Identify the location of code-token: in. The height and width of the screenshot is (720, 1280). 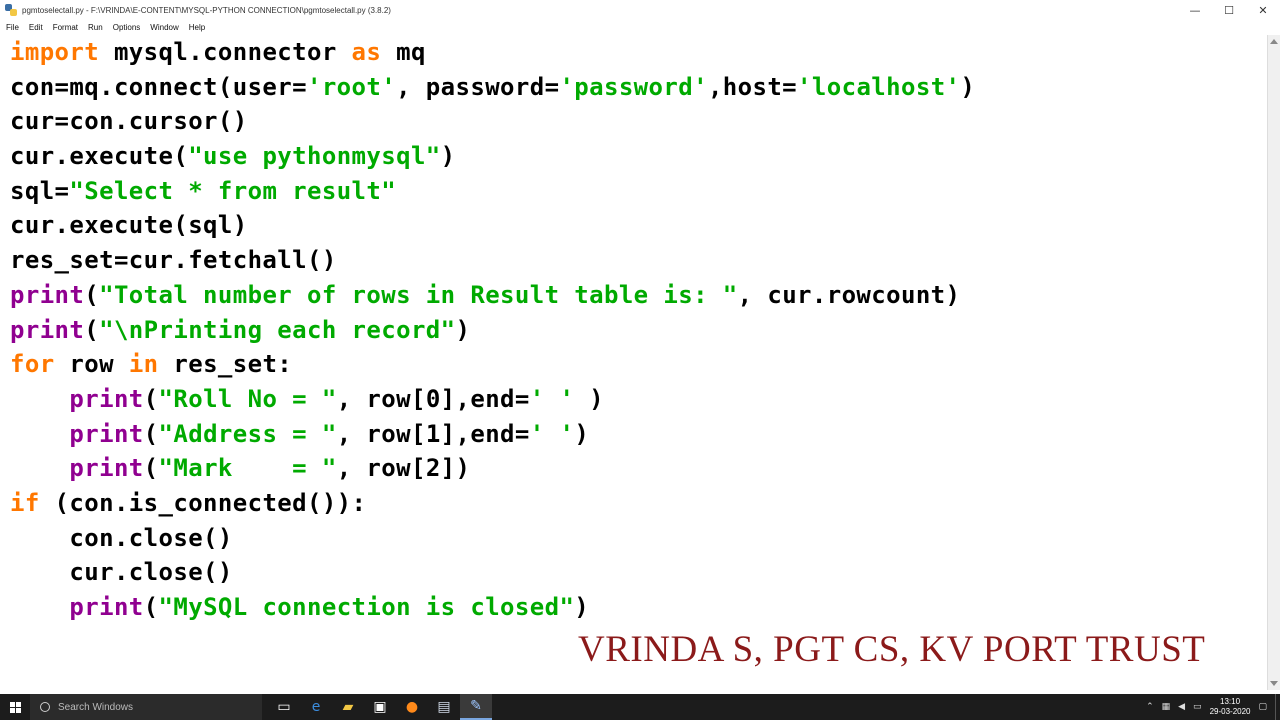
(143, 364).